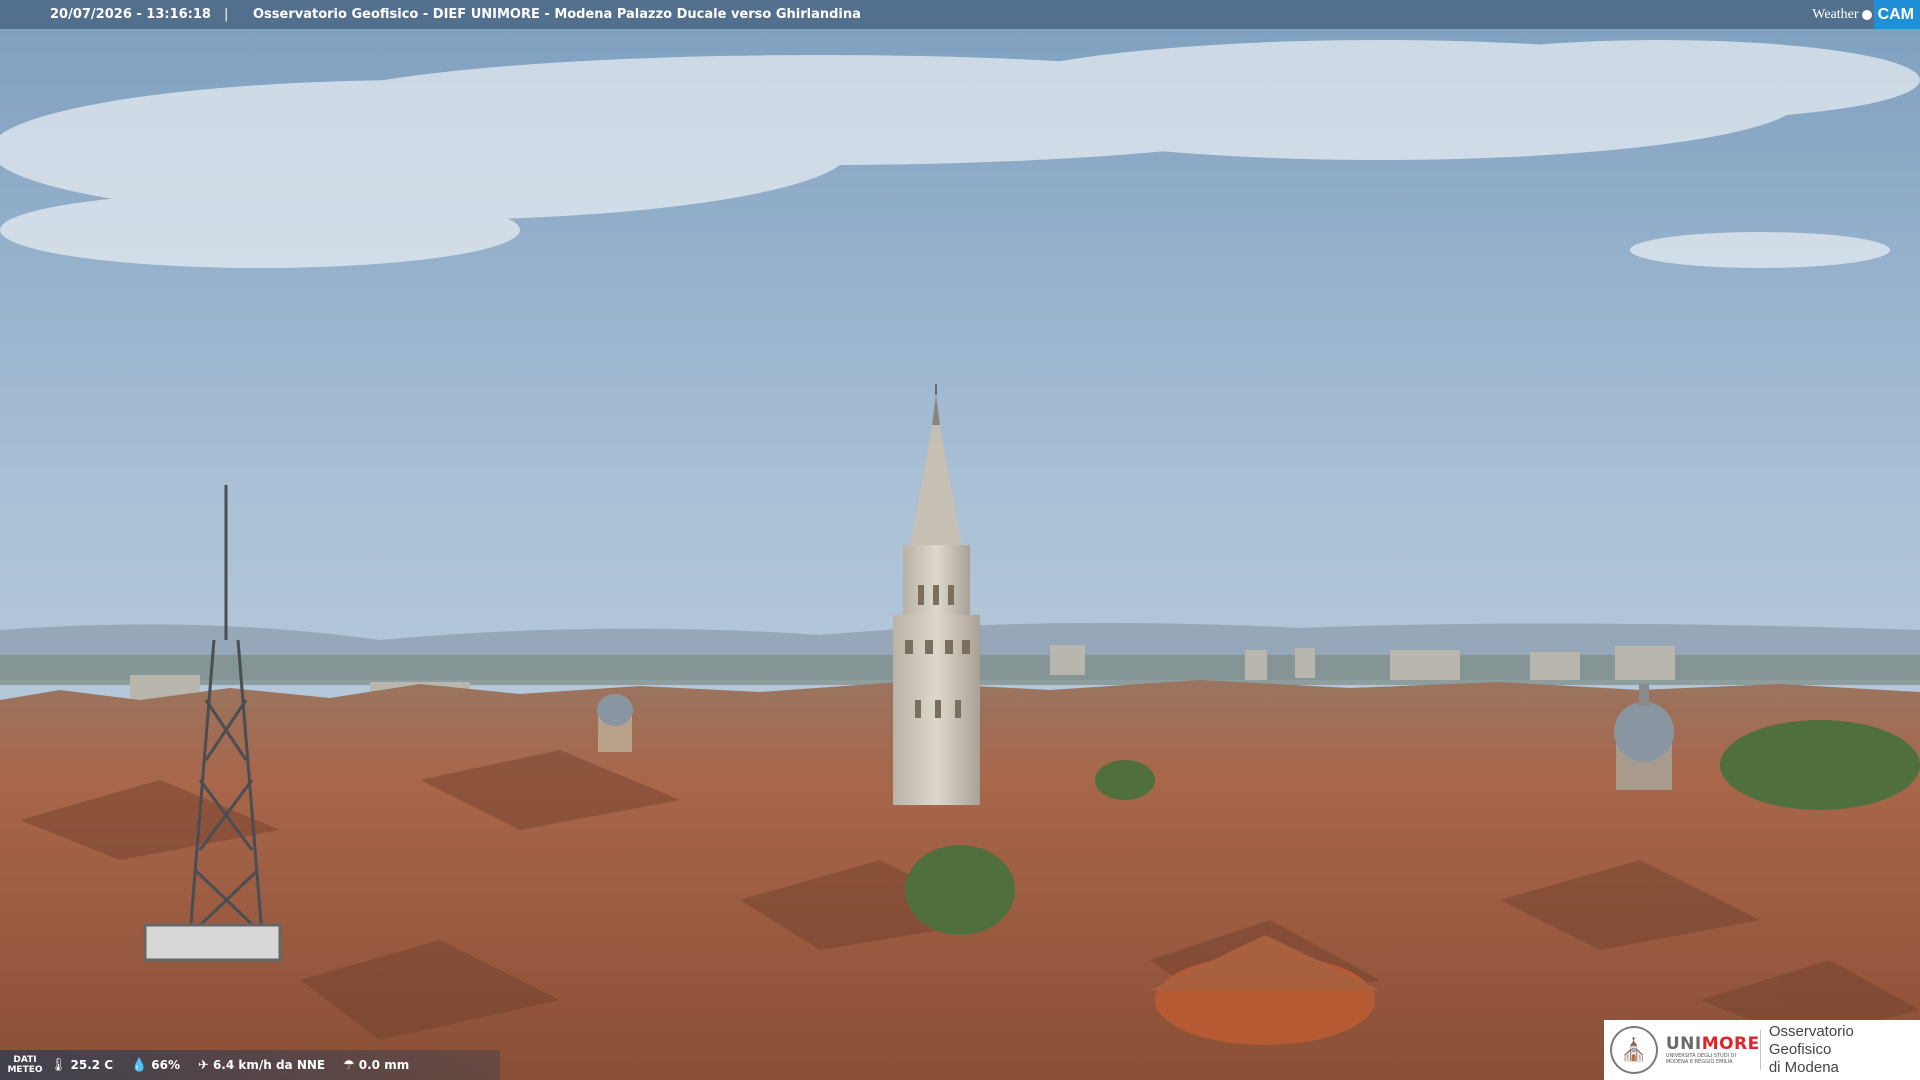  I want to click on unimore-name-part2: MORE, so click(1730, 1044).